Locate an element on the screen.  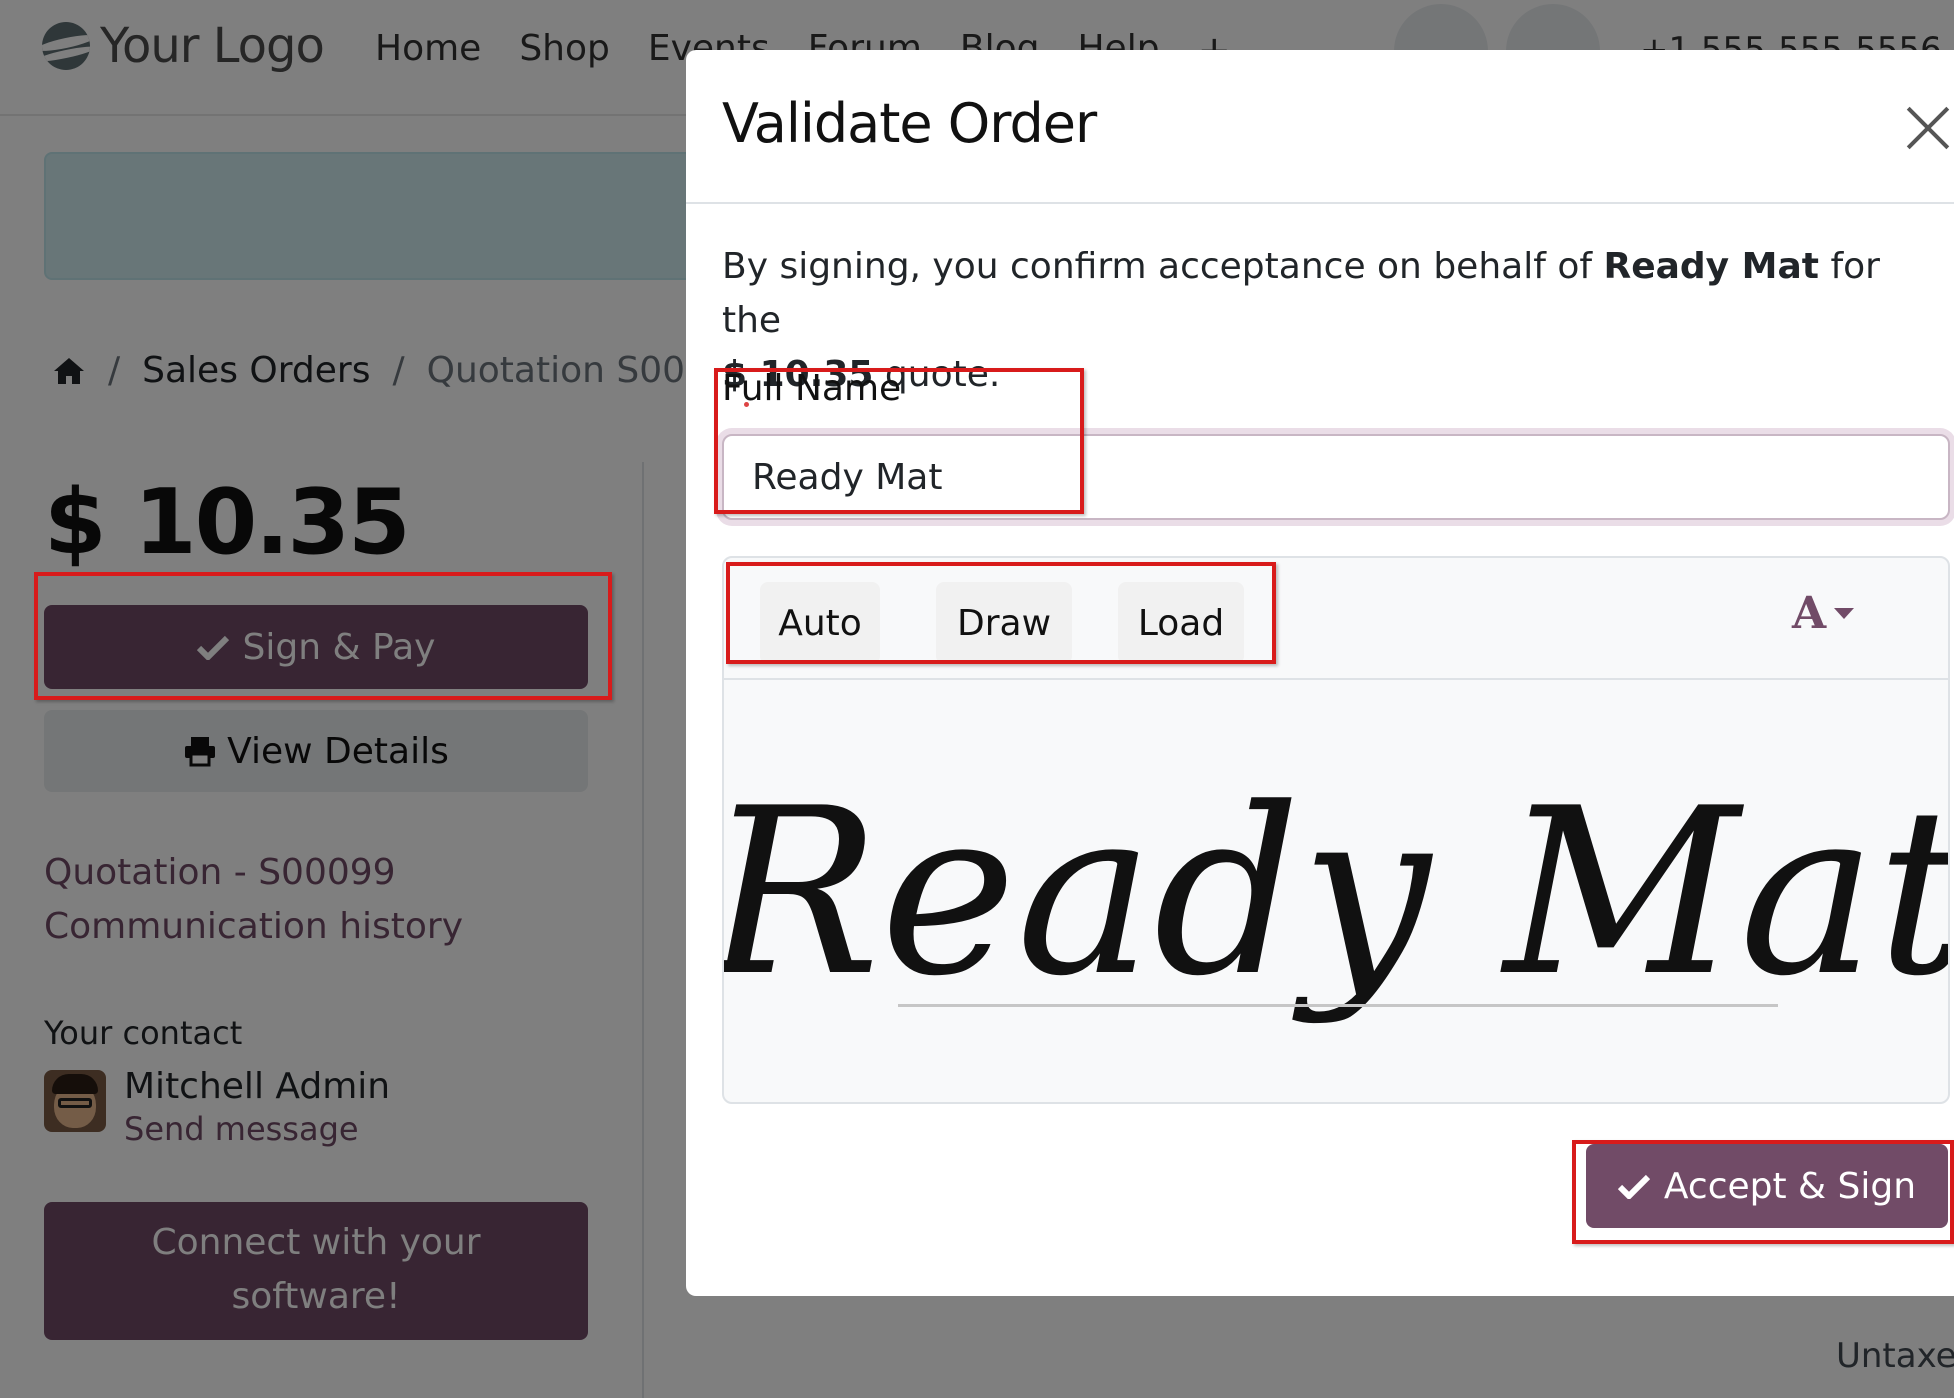
signature-baseline is located at coordinates (1338, 1005).